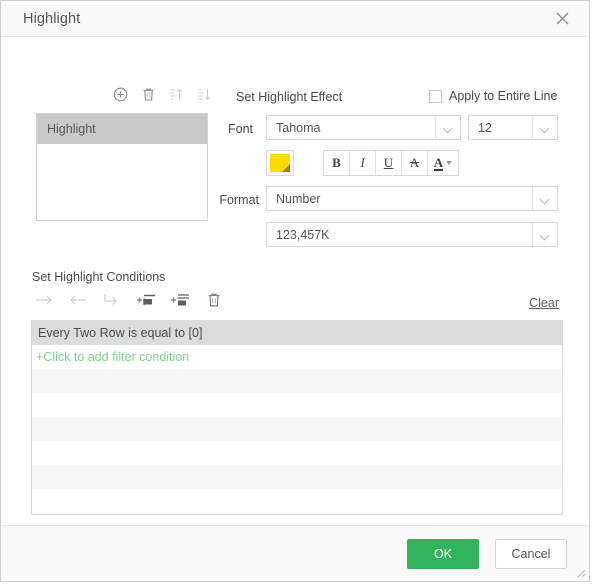  What do you see at coordinates (297, 333) in the screenshot?
I see `table-row: Every Two Row is equal to [0]` at bounding box center [297, 333].